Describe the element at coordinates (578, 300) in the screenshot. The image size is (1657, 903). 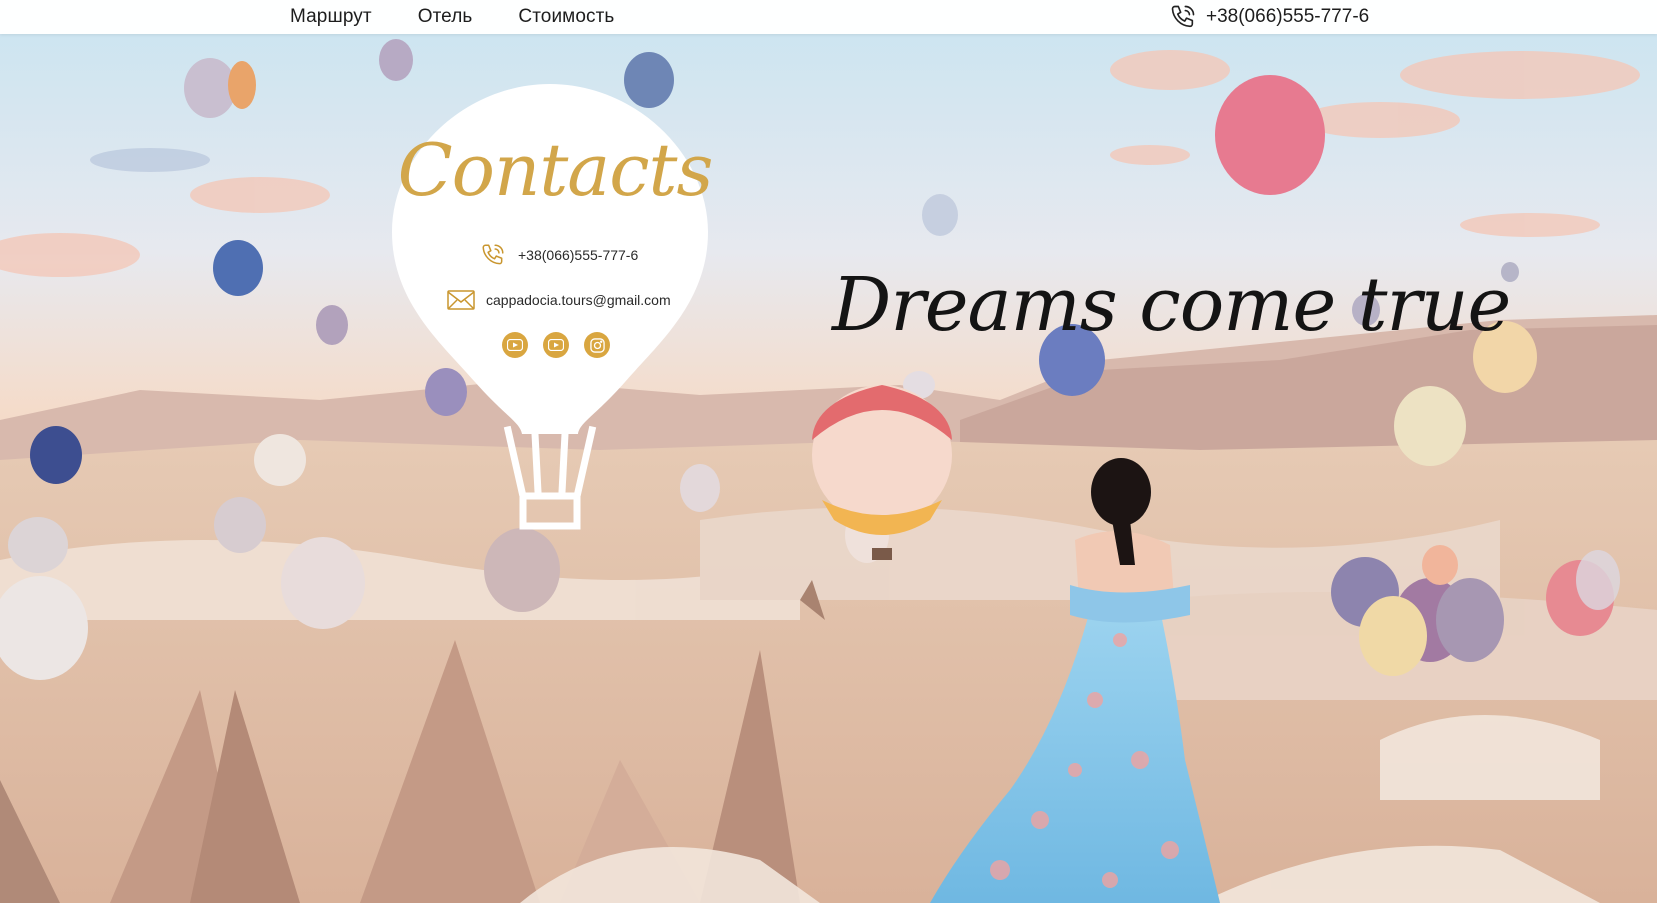
I see `contacts-email: cappadocia.tours@gmail.com` at that location.